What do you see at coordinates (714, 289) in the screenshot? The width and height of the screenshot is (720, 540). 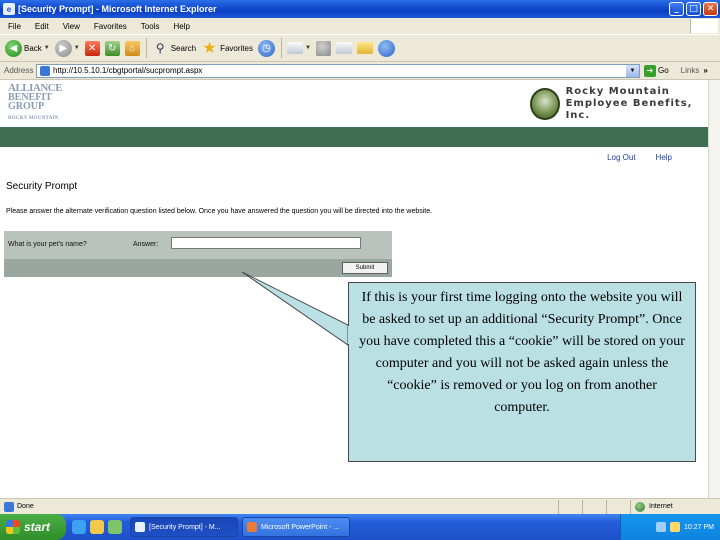 I see `vertical-scrollbar` at bounding box center [714, 289].